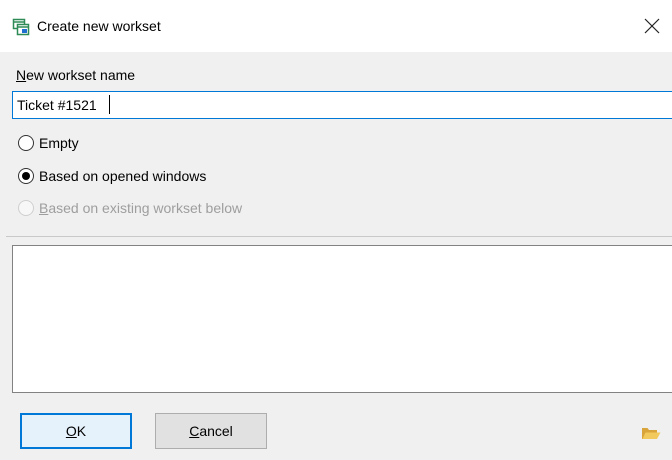  Describe the element at coordinates (21, 75) in the screenshot. I see `name-label-accesskey: N` at that location.